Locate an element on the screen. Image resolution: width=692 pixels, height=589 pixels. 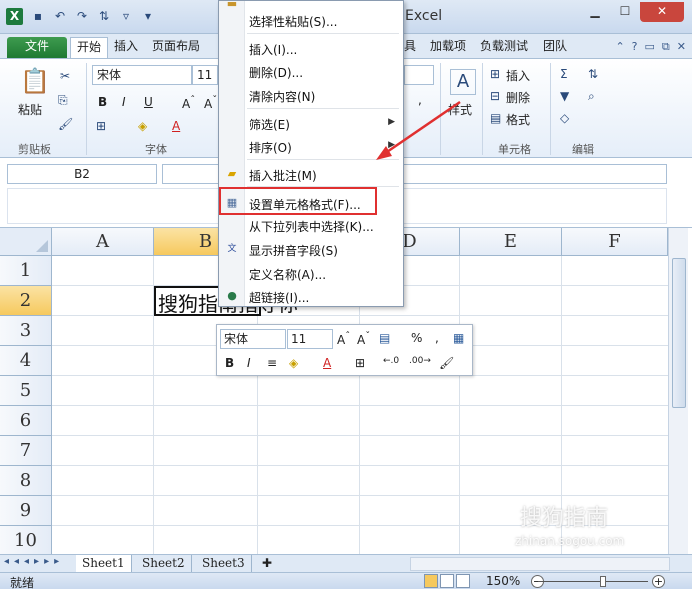
cut-icon: ✂ is located at coordinates (65, 76).